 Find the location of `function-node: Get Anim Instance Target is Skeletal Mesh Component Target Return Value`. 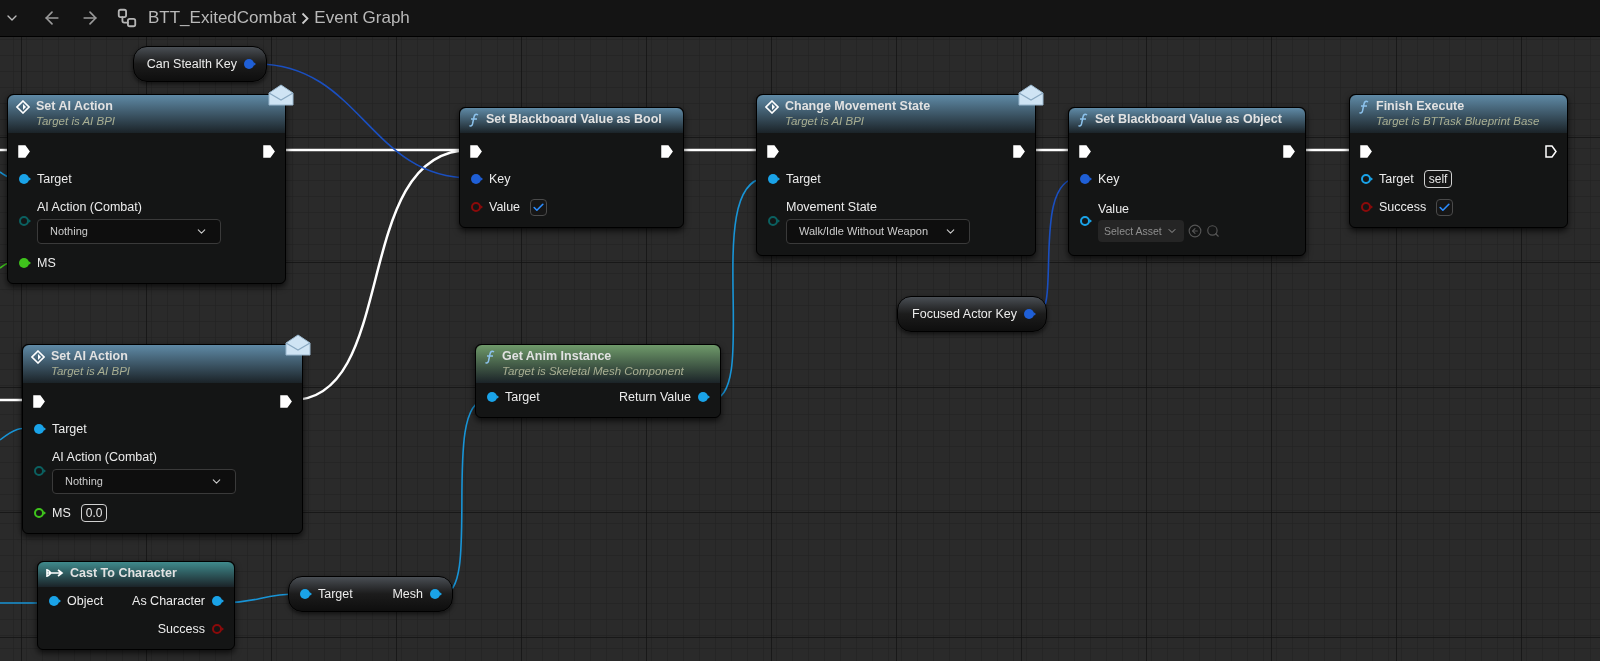

function-node: Get Anim Instance Target is Skeletal Mesh Component Target Return Value is located at coordinates (598, 381).